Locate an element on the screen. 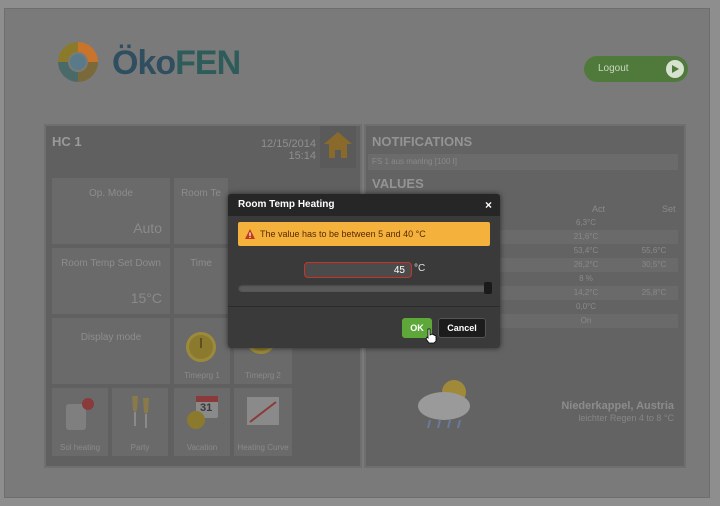  logout-button: Logout is located at coordinates (636, 69).